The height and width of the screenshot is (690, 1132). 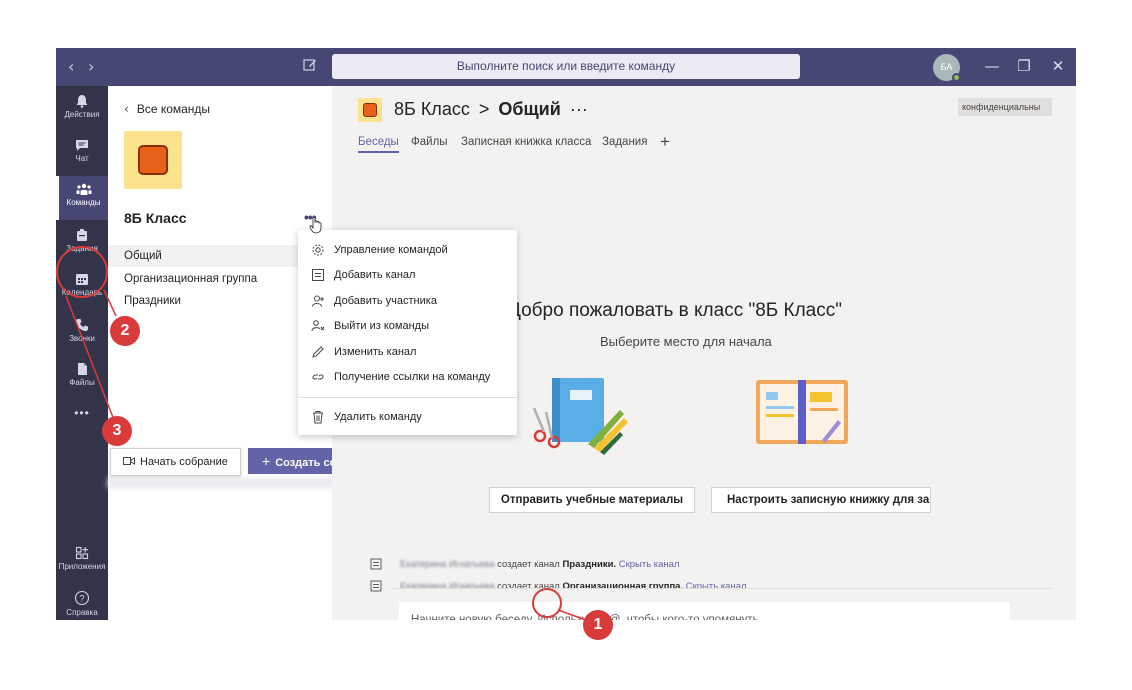 What do you see at coordinates (82, 101) in the screenshot?
I see `bell-icon` at bounding box center [82, 101].